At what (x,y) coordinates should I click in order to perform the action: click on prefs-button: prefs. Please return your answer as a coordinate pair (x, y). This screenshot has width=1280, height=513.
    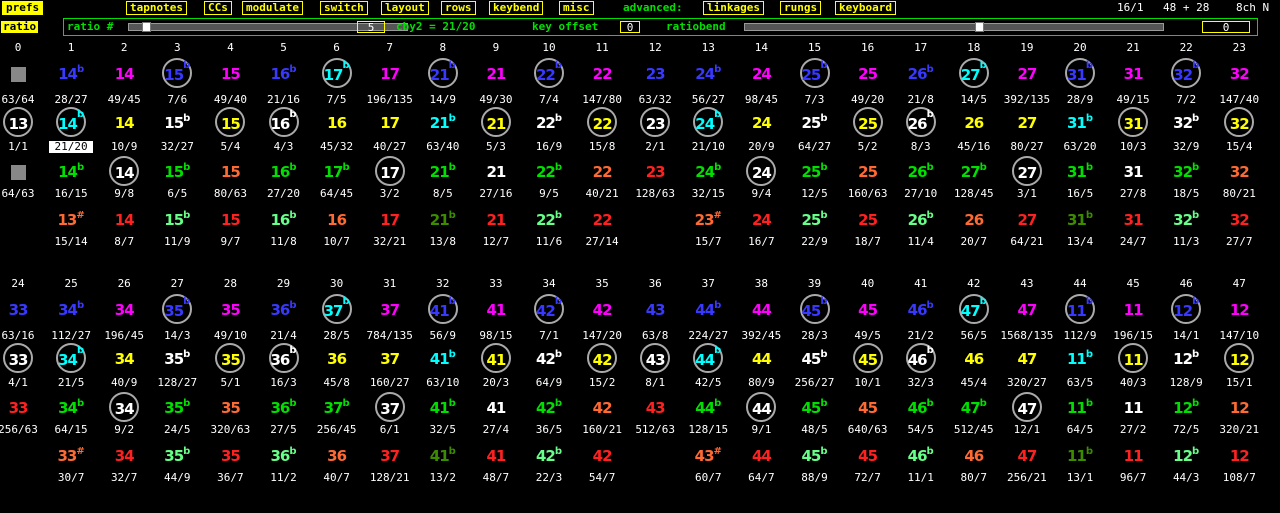
    Looking at the image, I should click on (23, 8).